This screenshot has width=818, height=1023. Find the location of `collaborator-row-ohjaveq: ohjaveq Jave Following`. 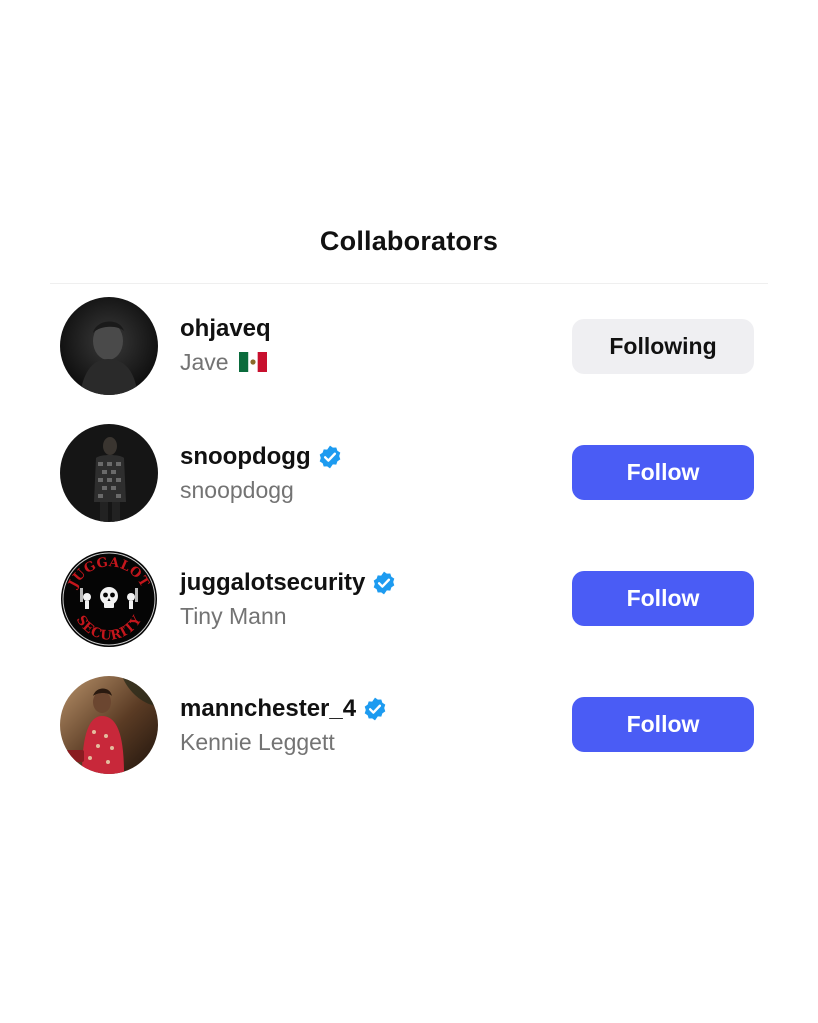

collaborator-row-ohjaveq: ohjaveq Jave Following is located at coordinates (409, 347).